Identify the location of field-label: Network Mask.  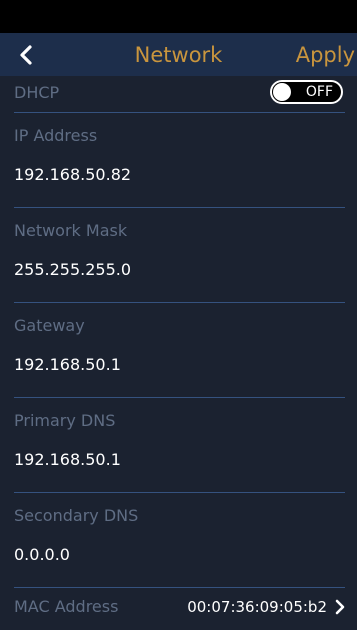
(71, 230).